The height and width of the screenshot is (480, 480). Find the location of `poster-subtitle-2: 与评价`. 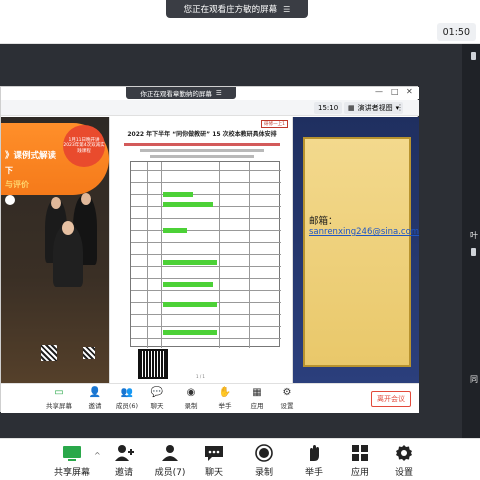

poster-subtitle-2: 与评价 is located at coordinates (17, 184).